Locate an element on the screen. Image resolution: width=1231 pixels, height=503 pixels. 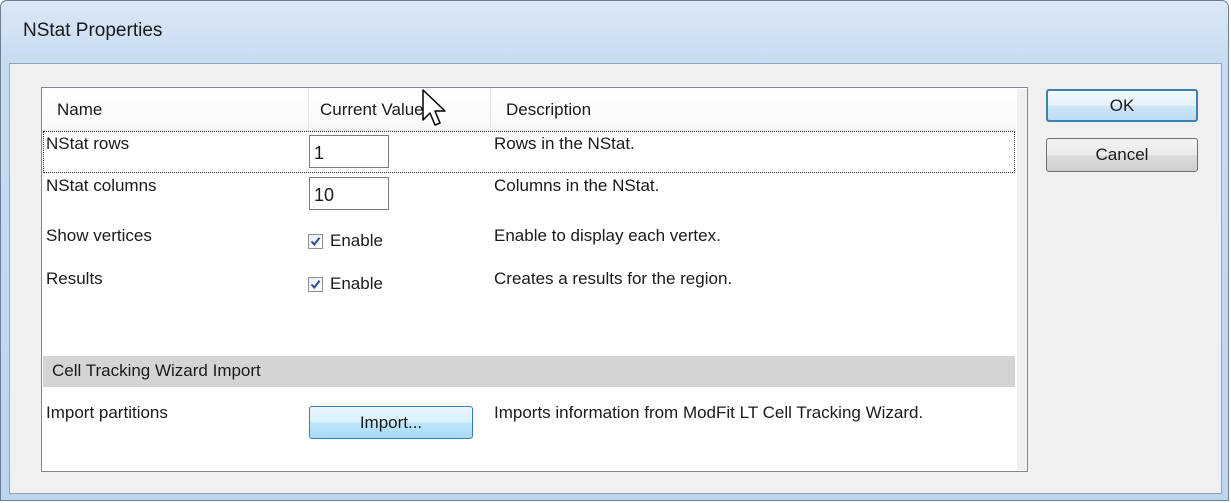
column-header-name: Name is located at coordinates (176, 109).